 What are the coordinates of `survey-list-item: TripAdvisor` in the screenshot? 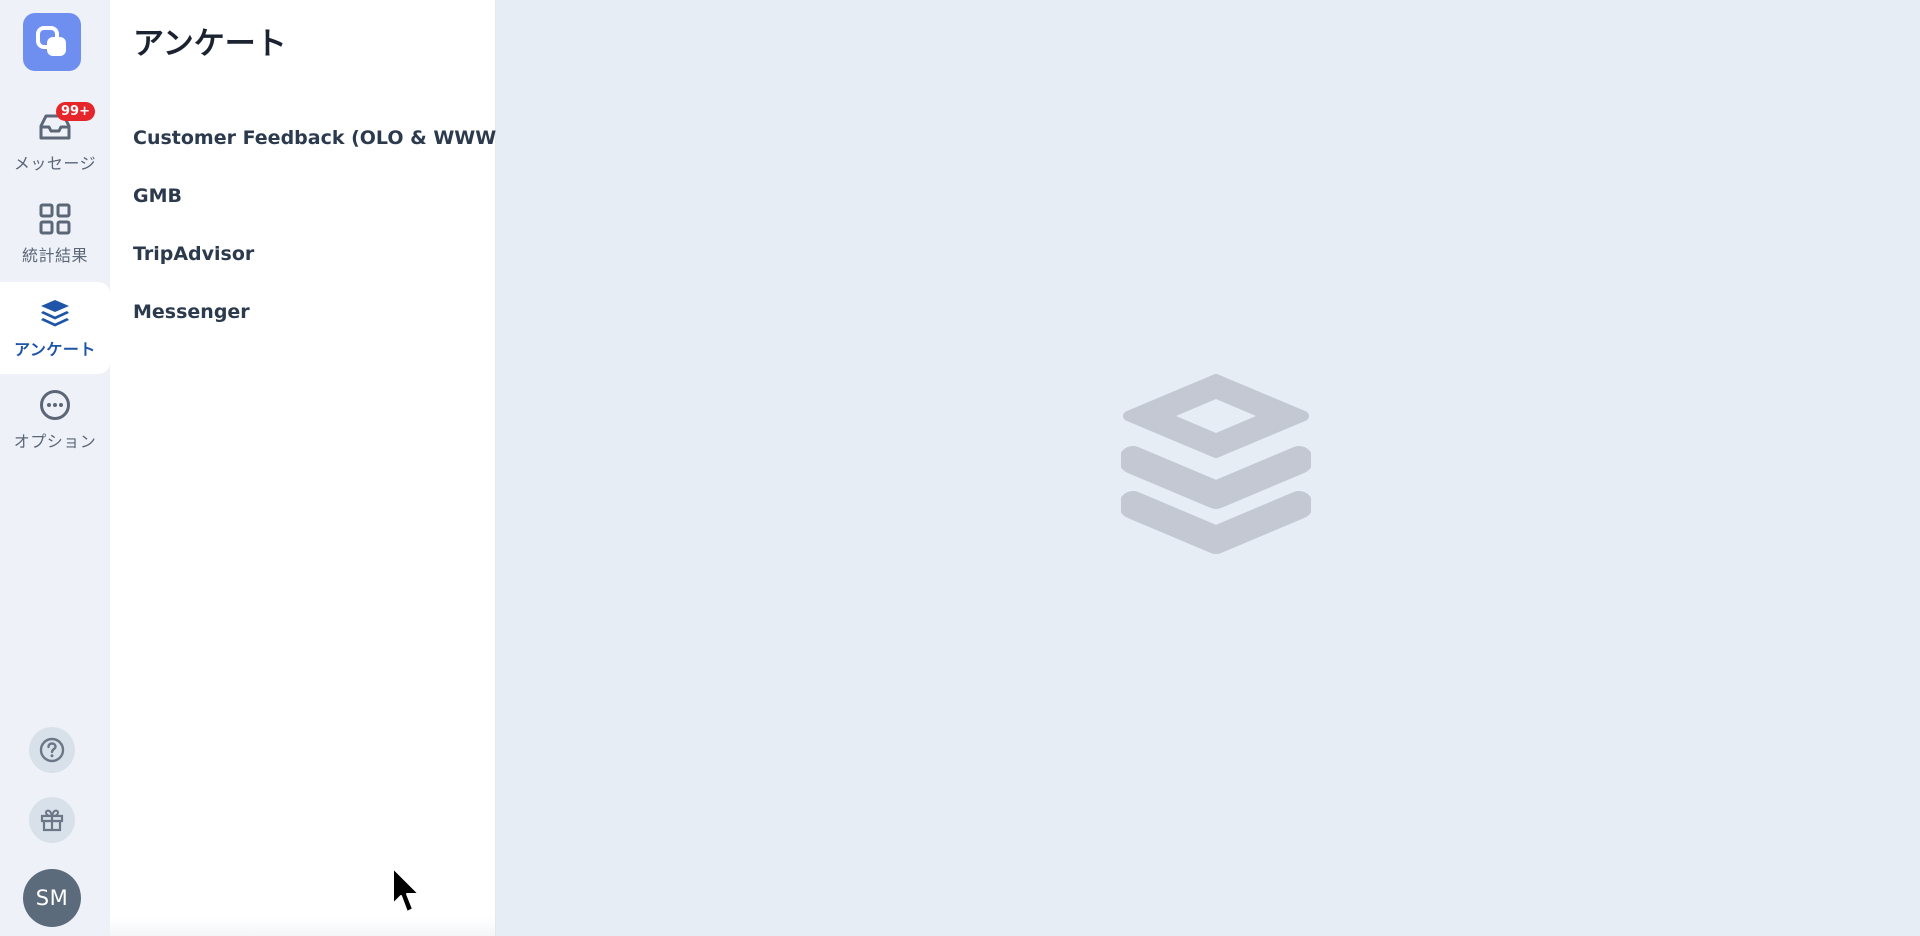 It's located at (319, 263).